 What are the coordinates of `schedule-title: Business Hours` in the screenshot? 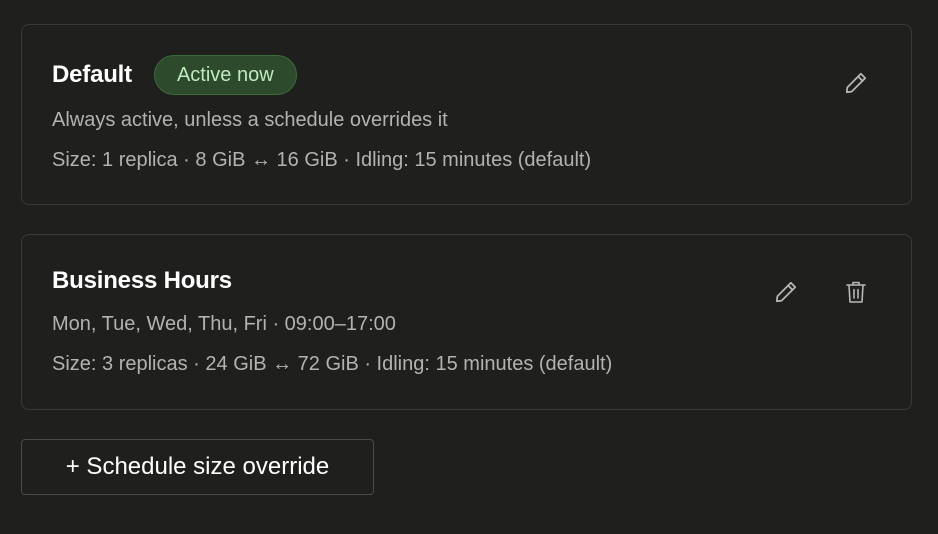 It's located at (142, 280).